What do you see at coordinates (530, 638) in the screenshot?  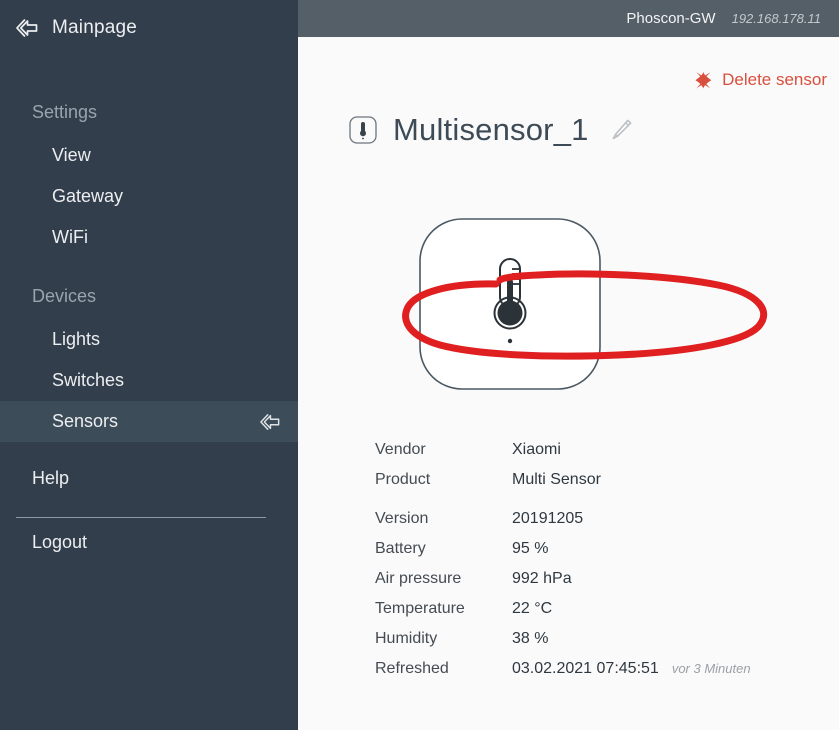 I see `property-value: 38 %` at bounding box center [530, 638].